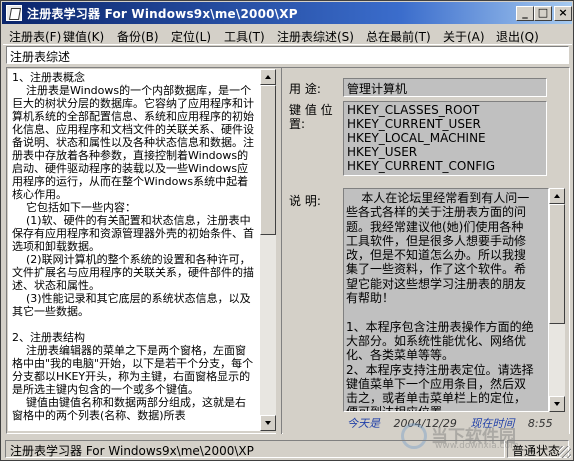 The width and height of the screenshot is (574, 461). Describe the element at coordinates (14, 13) in the screenshot. I see `app-icon` at that location.